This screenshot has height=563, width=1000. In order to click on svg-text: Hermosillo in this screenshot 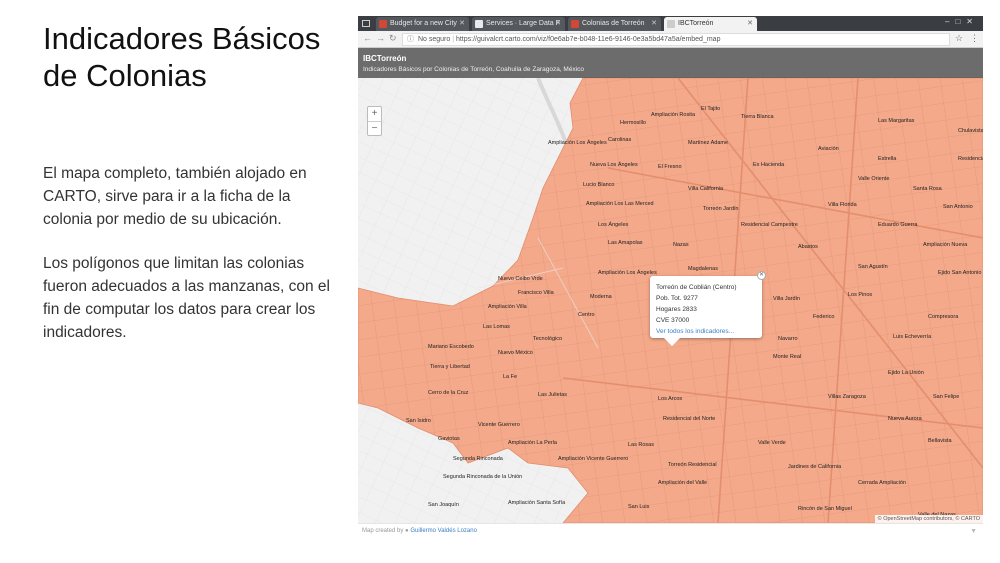, I will do `click(633, 123)`.